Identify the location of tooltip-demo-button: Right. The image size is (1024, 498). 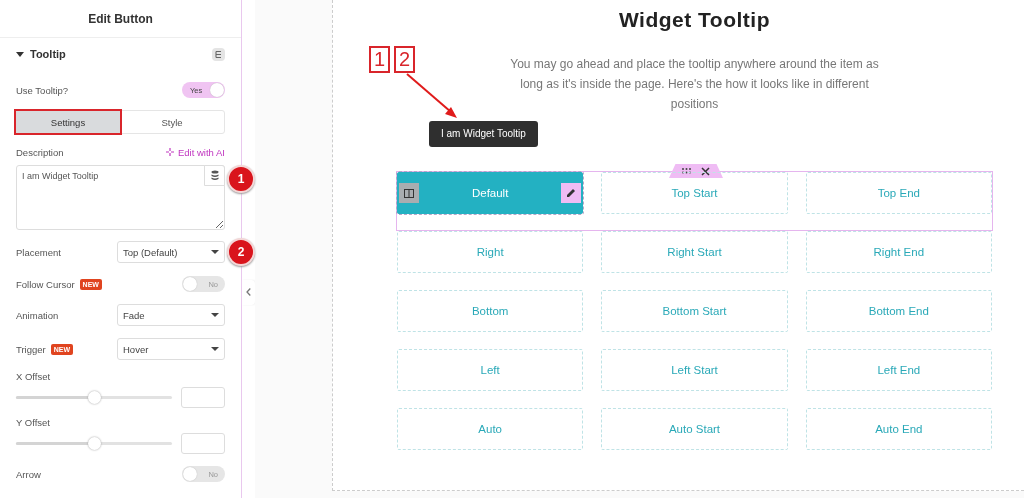
(490, 252).